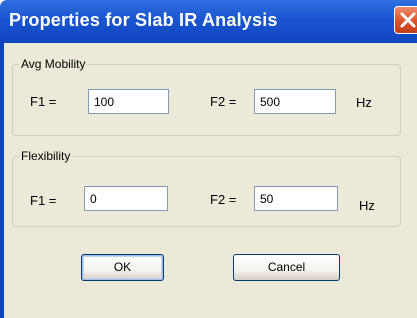  Describe the element at coordinates (126, 198) in the screenshot. I see `flexibility-f1-input` at that location.